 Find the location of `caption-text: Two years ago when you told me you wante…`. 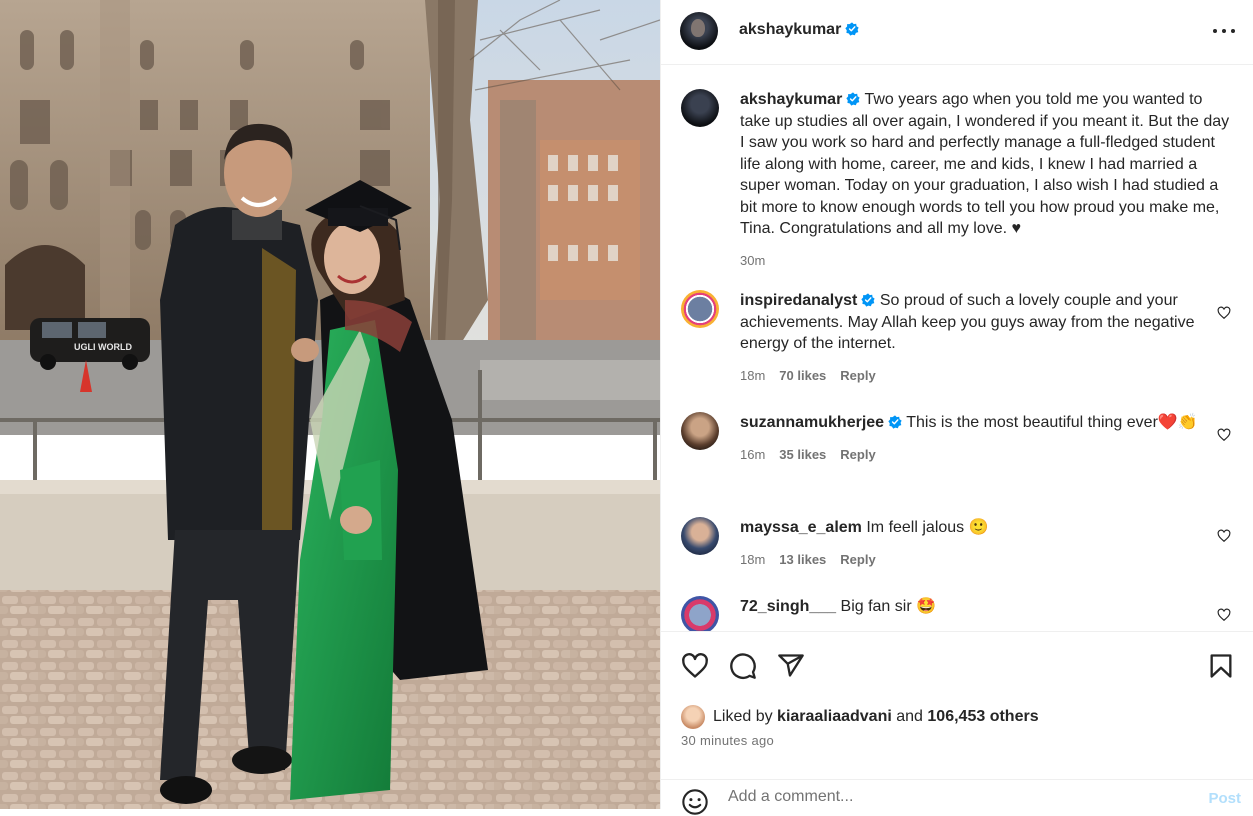

caption-text: Two years ago when you told me you wante… is located at coordinates (985, 164).